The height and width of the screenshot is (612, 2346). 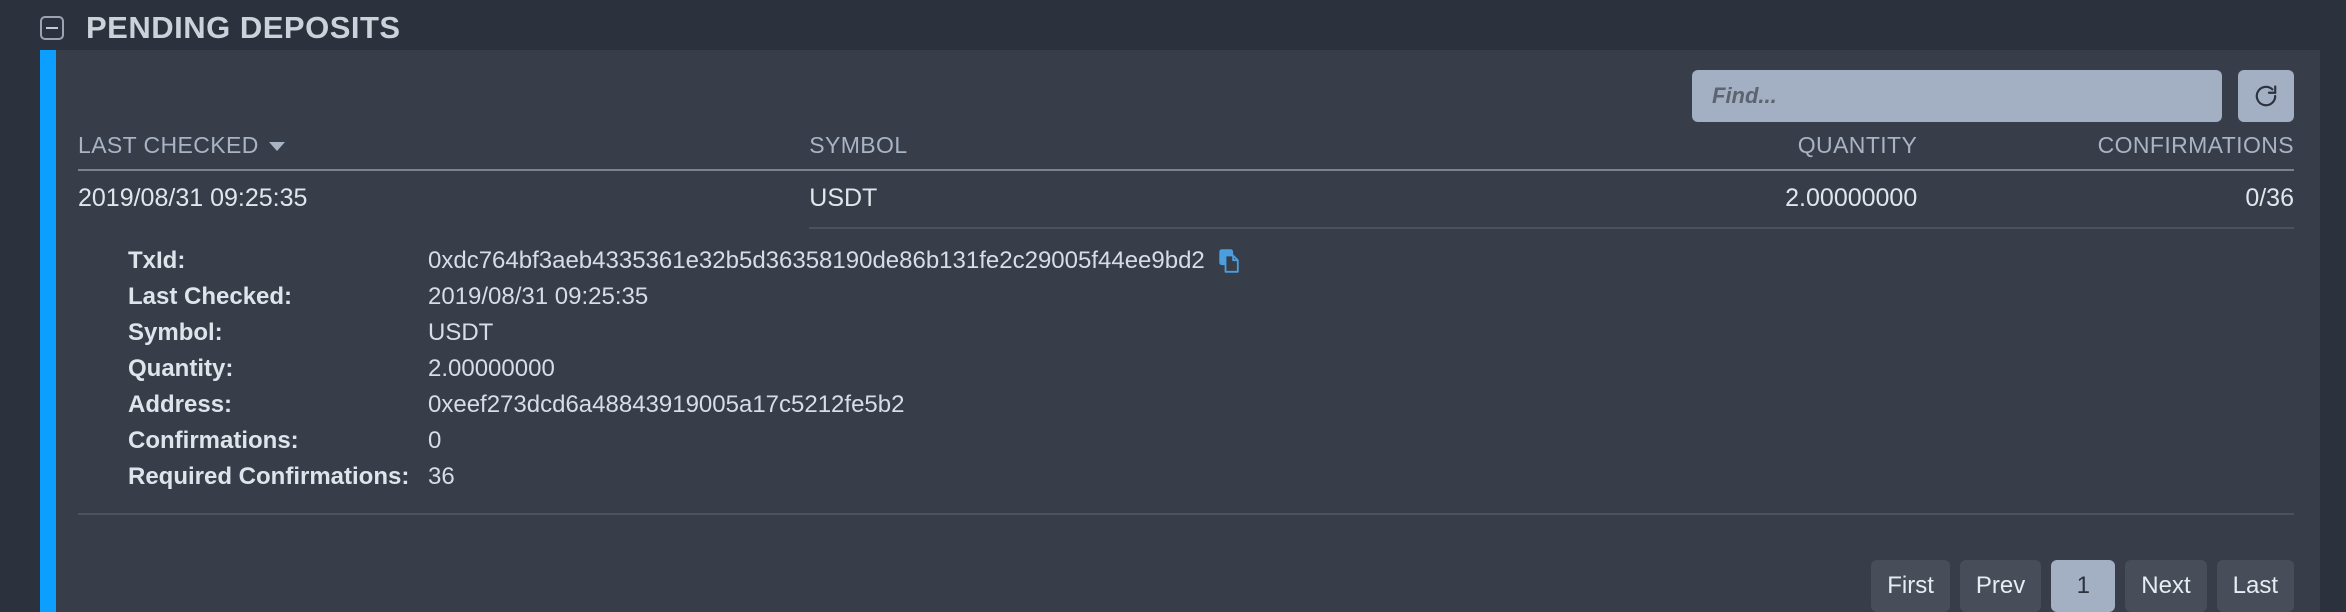 I want to click on detail-label-required-confirmations: Required Confirmations:, so click(x=269, y=476).